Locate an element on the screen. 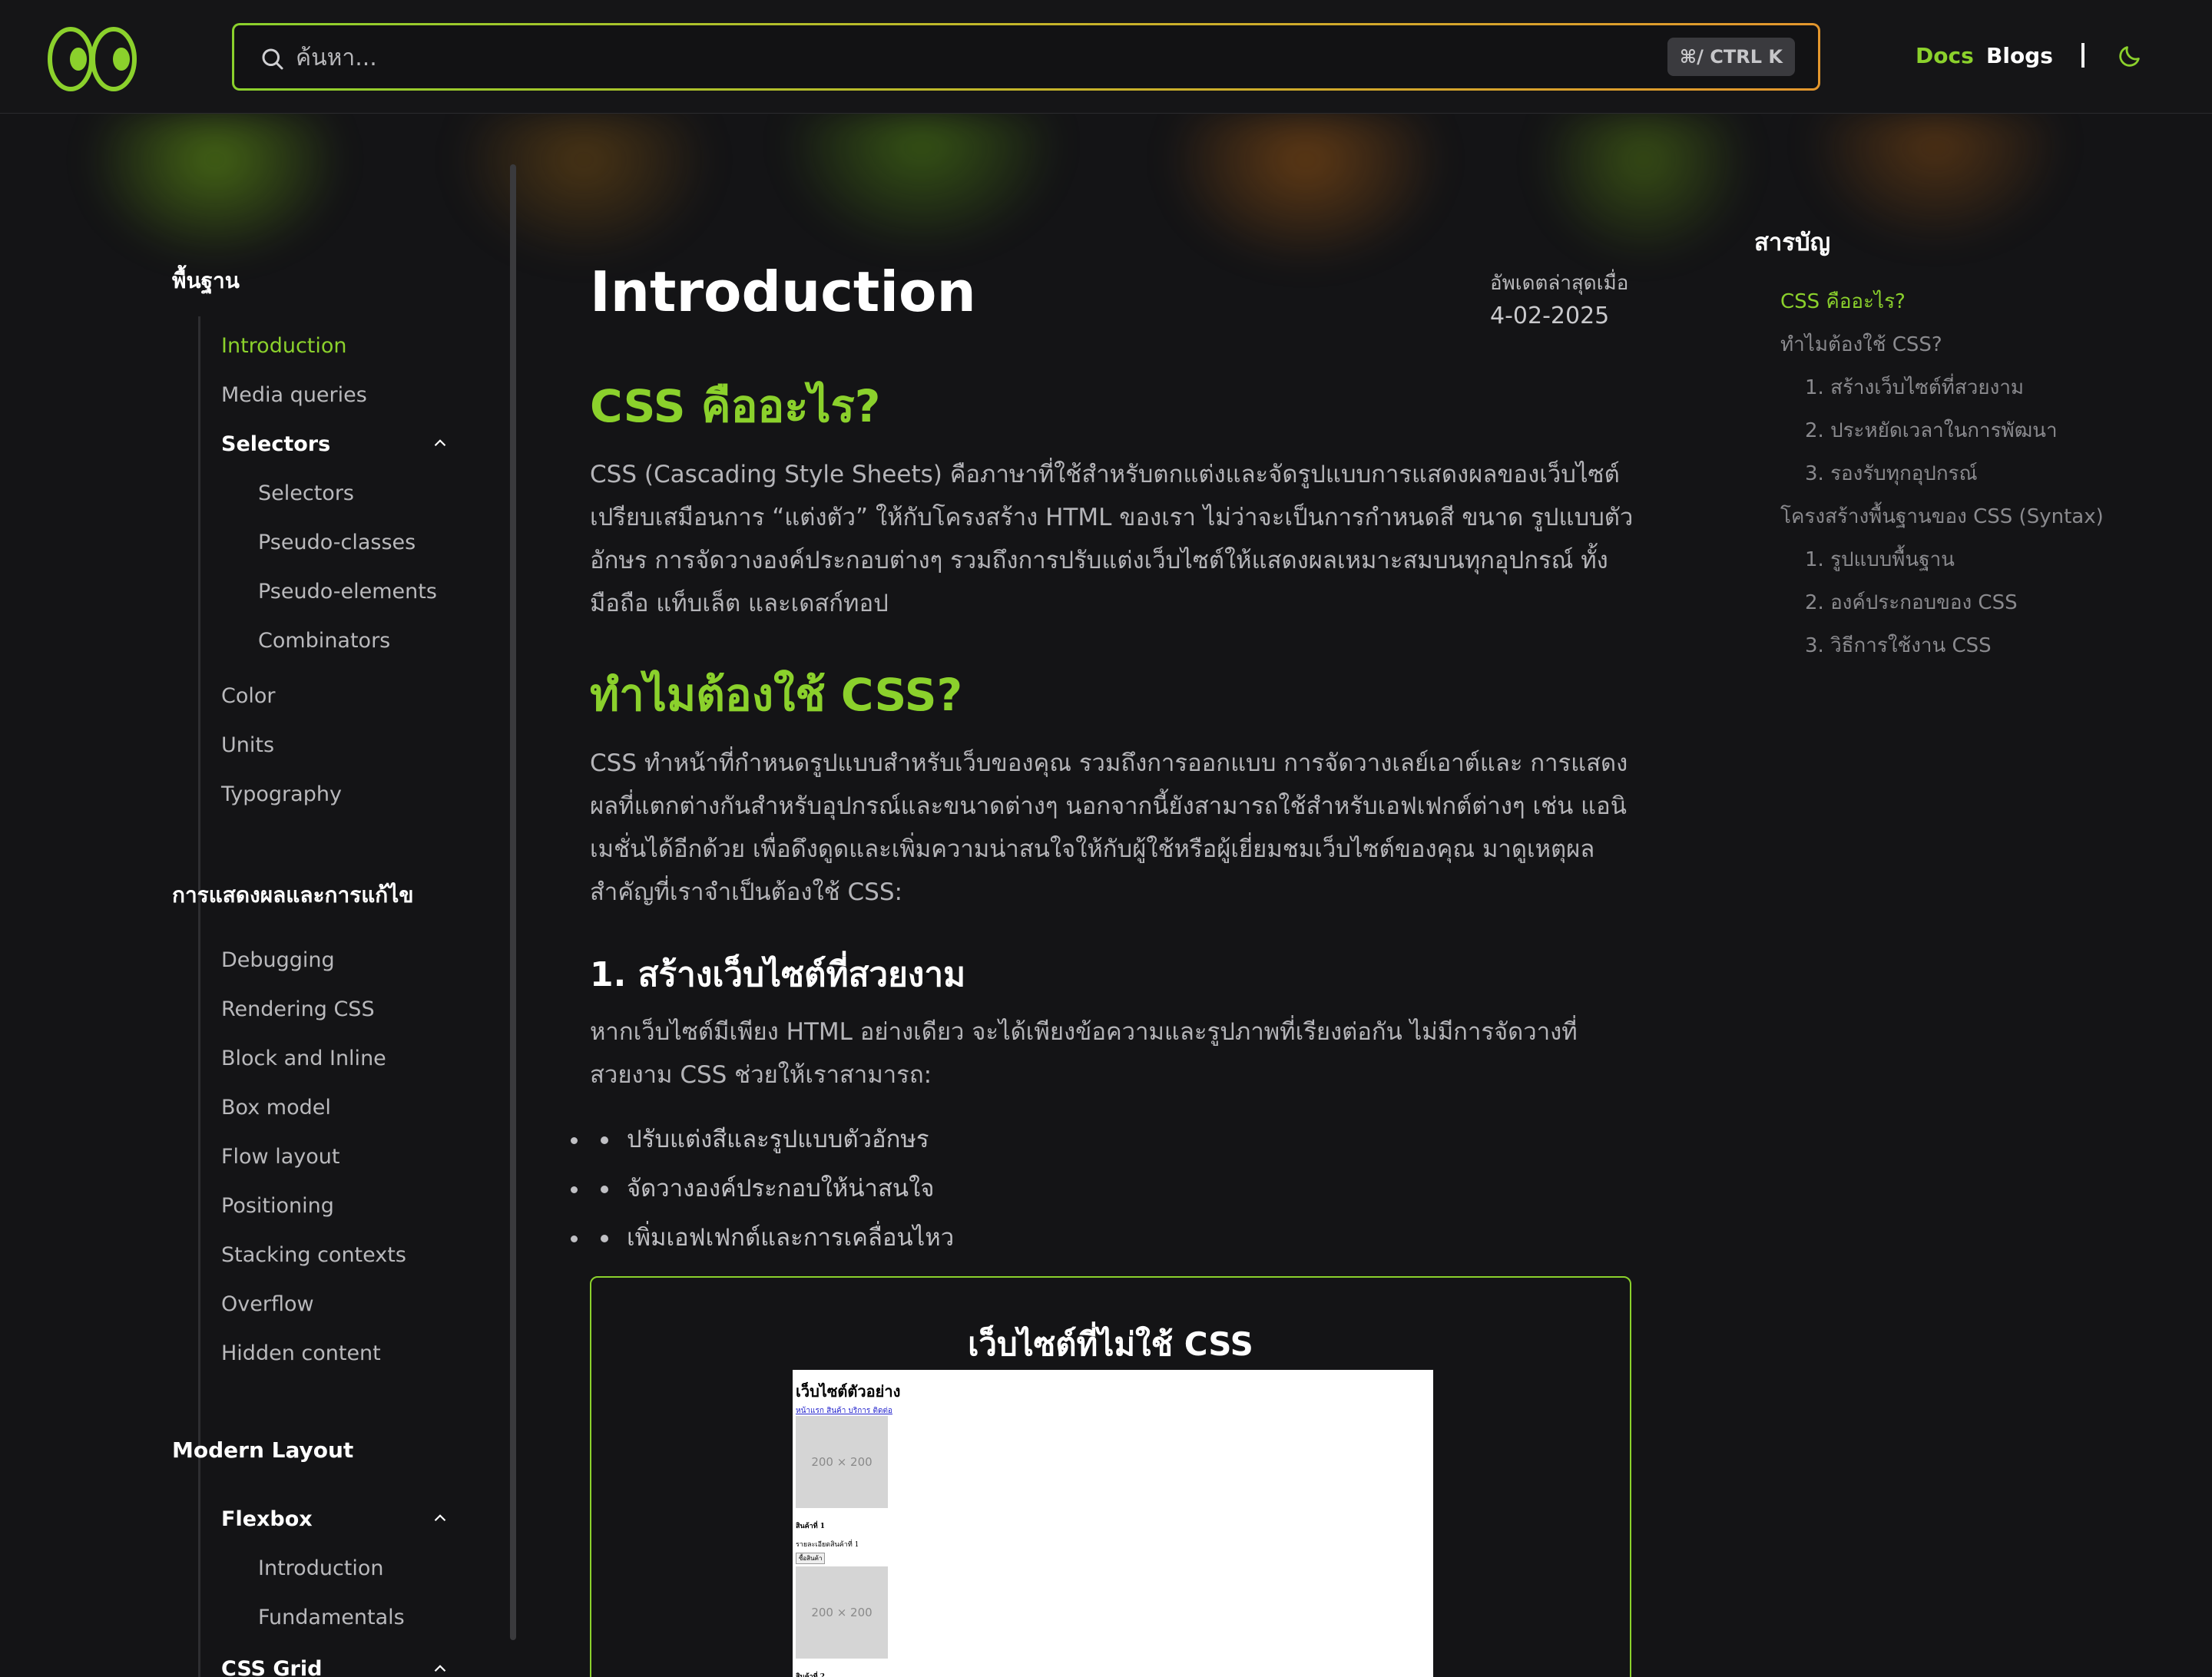  nav-blogs-link: Blogs is located at coordinates (2020, 56).